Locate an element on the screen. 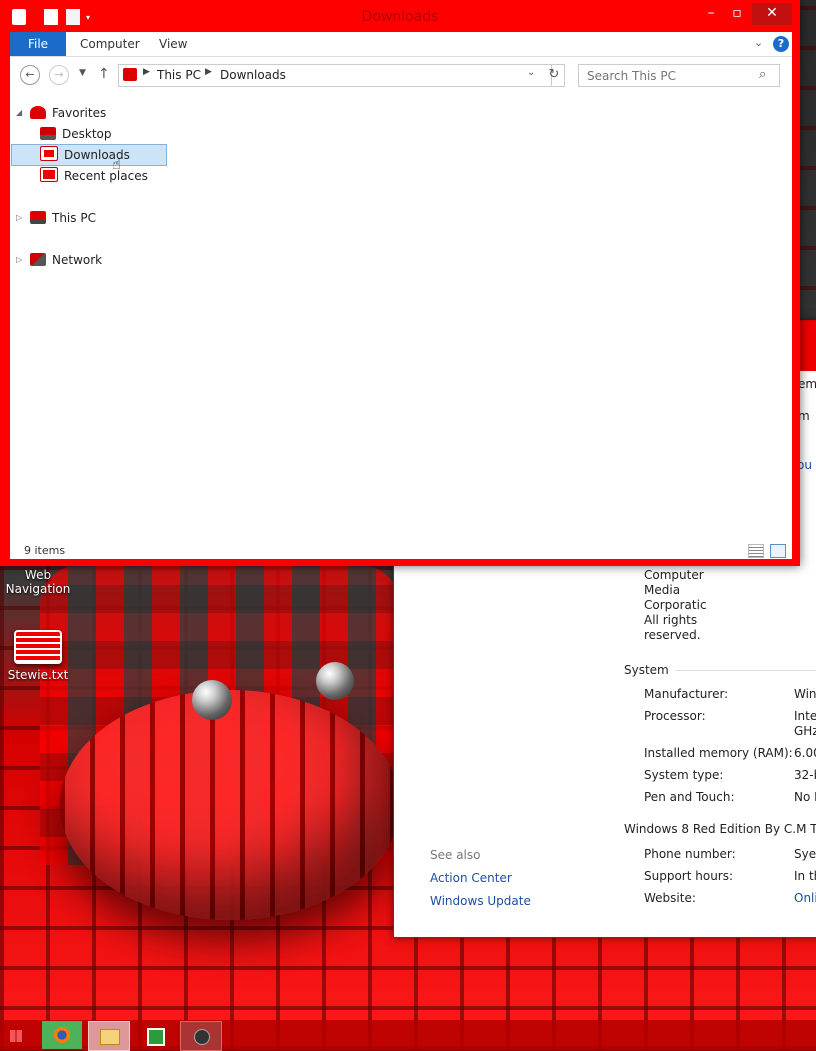 The width and height of the screenshot is (816, 1051). copyright-line: Computer is located at coordinates (674, 575).